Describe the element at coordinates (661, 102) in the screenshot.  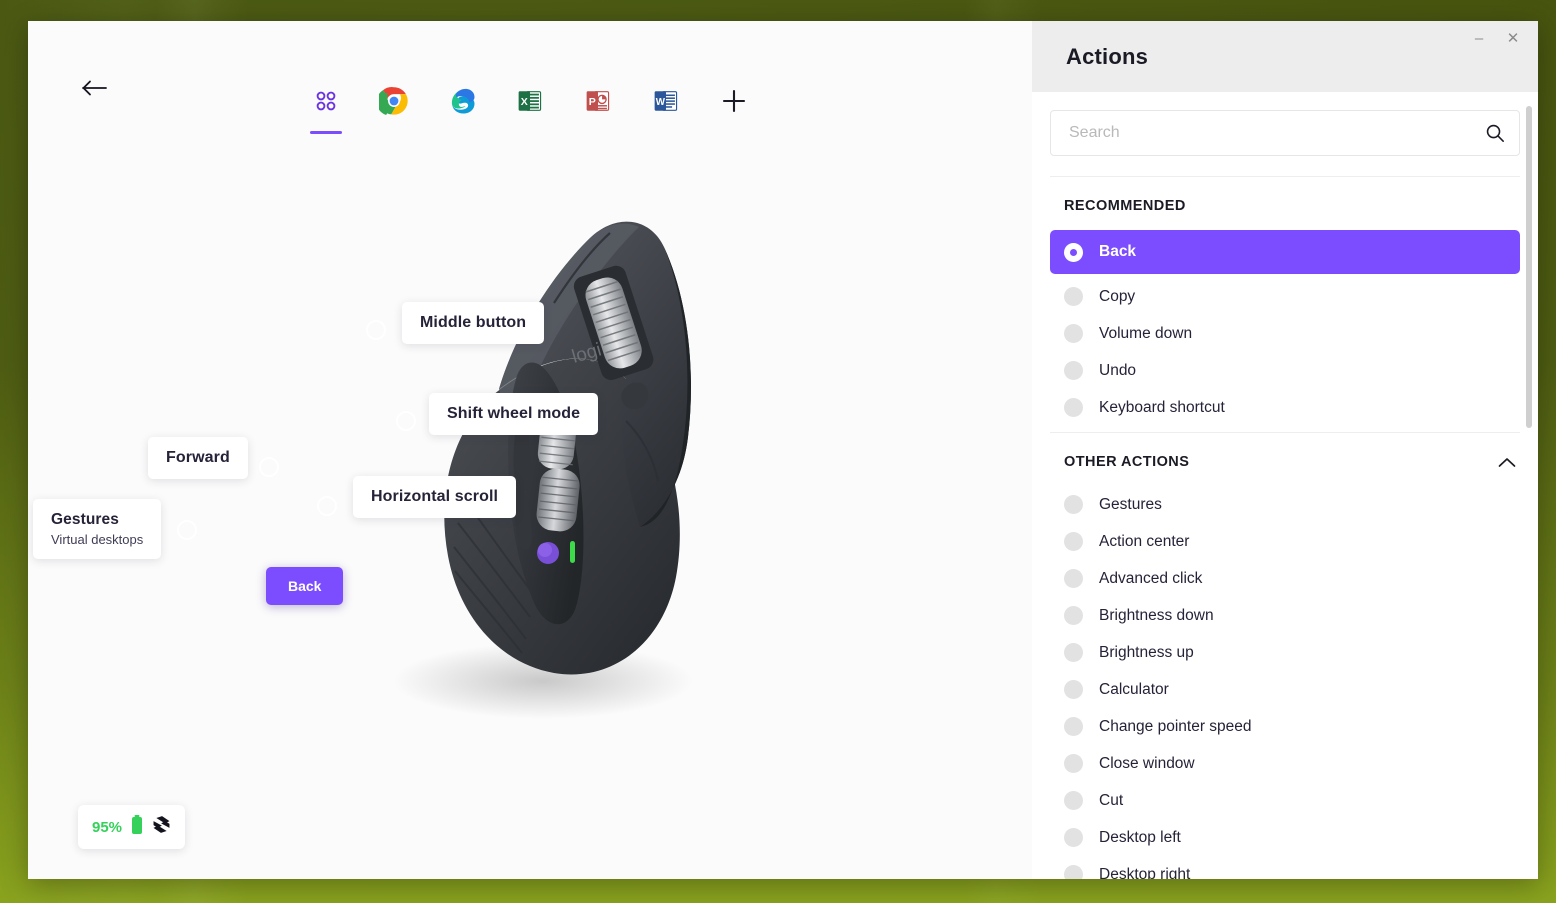
I see `svg-text: W` at that location.